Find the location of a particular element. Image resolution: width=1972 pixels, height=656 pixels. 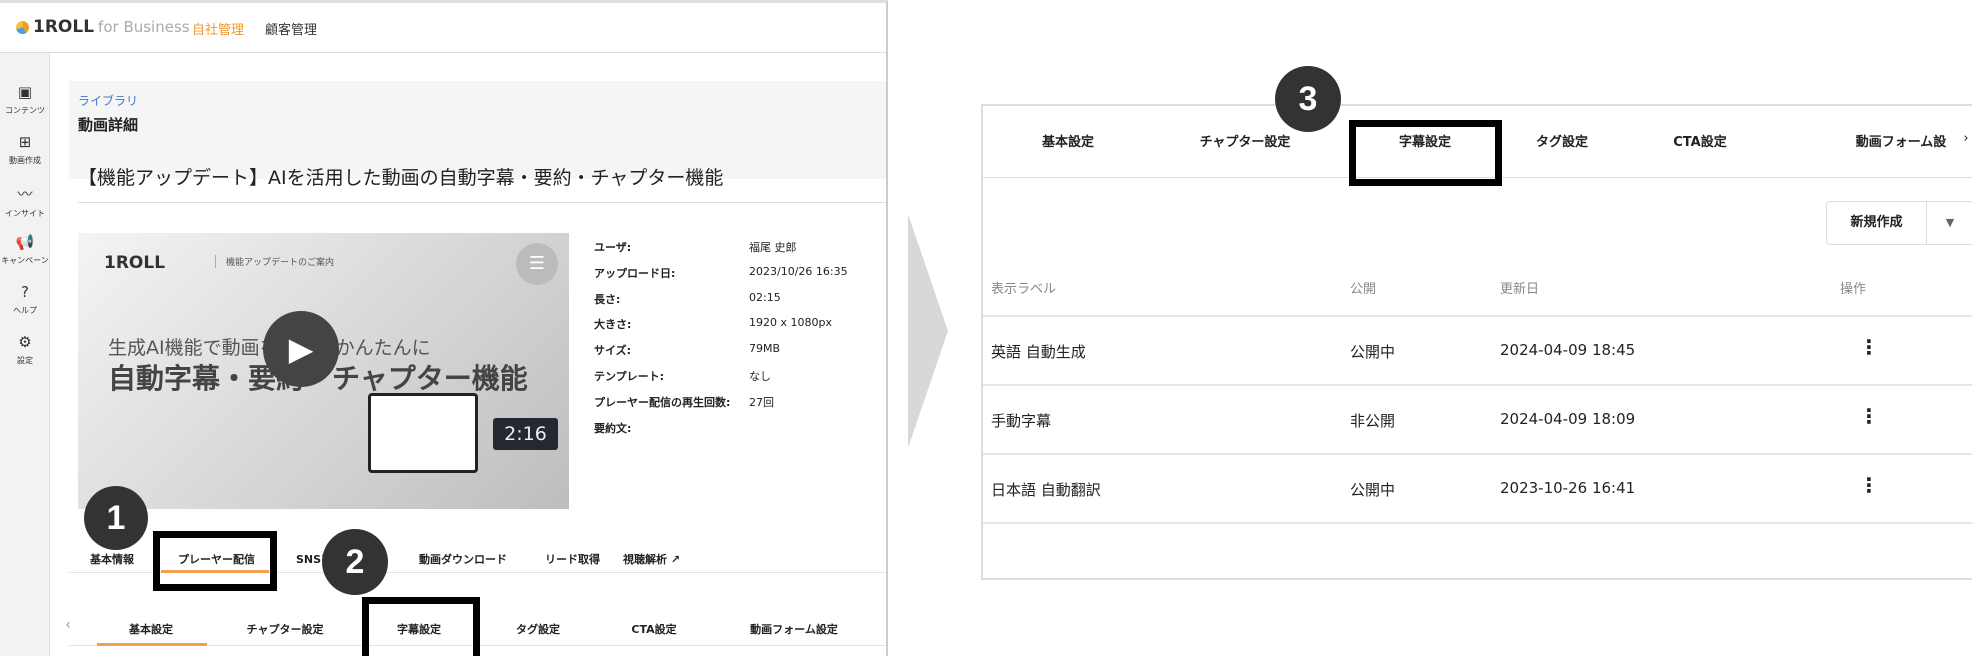

nav-client-management: 顧客管理 is located at coordinates (291, 28).